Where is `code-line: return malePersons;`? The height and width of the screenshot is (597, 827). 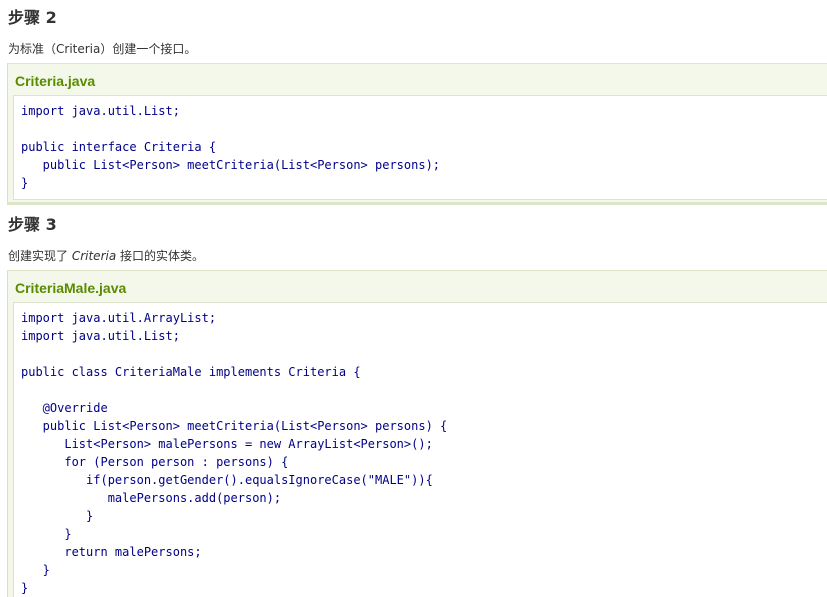 code-line: return malePersons; is located at coordinates (111, 552).